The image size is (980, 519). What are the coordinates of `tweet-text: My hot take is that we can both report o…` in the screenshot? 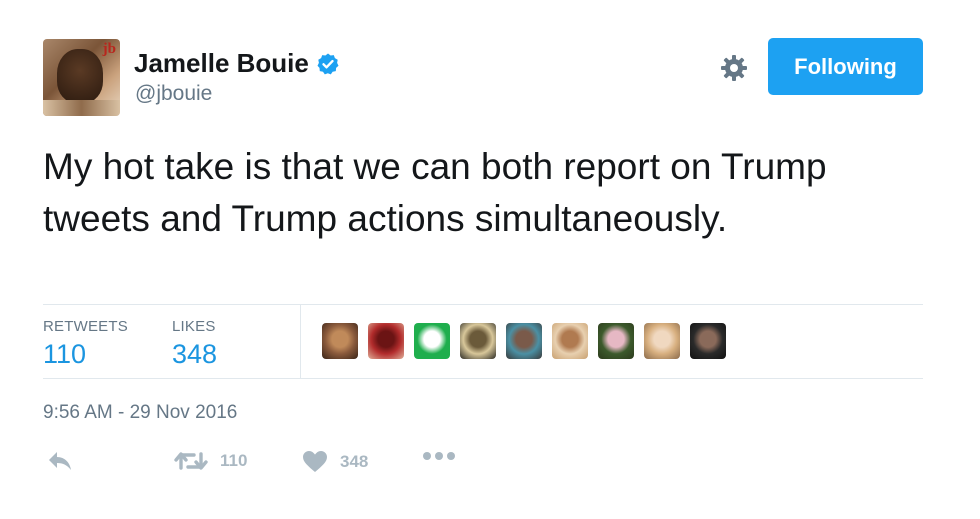 It's located at (435, 192).